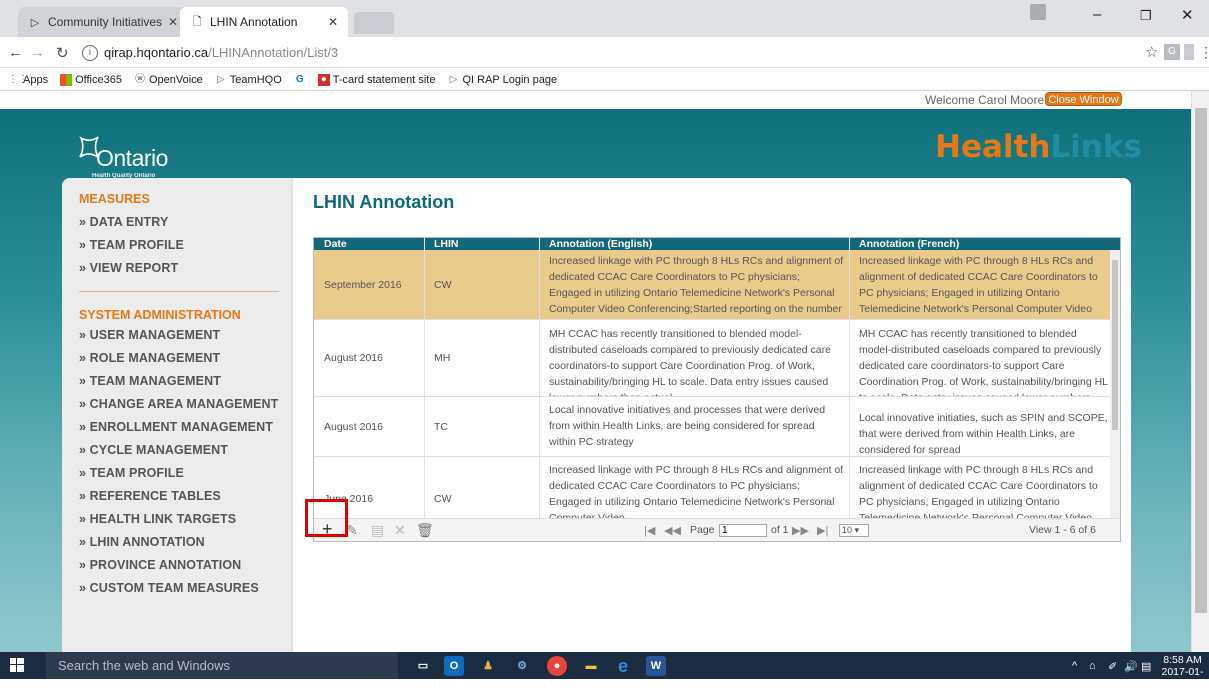 Image resolution: width=1209 pixels, height=690 pixels. I want to click on highlight-box, so click(326, 518).